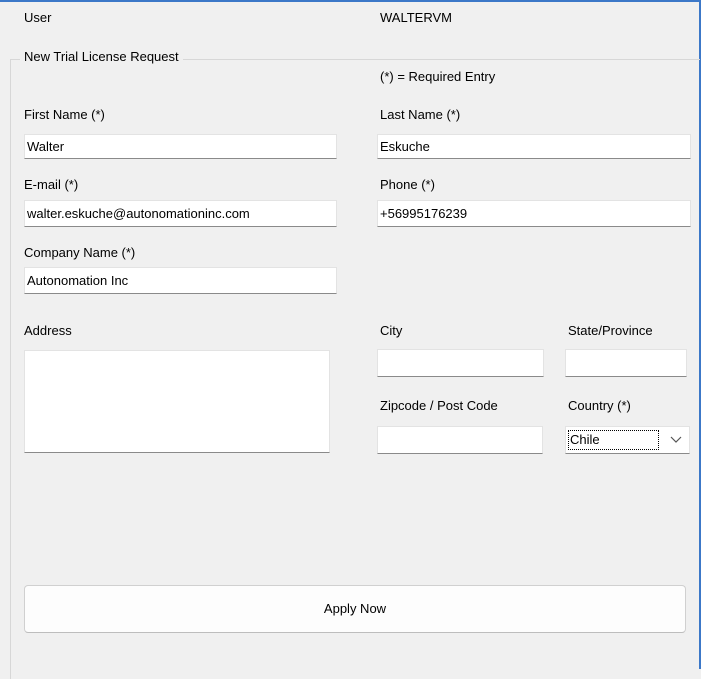 The image size is (701, 679). I want to click on first-name-input, so click(180, 146).